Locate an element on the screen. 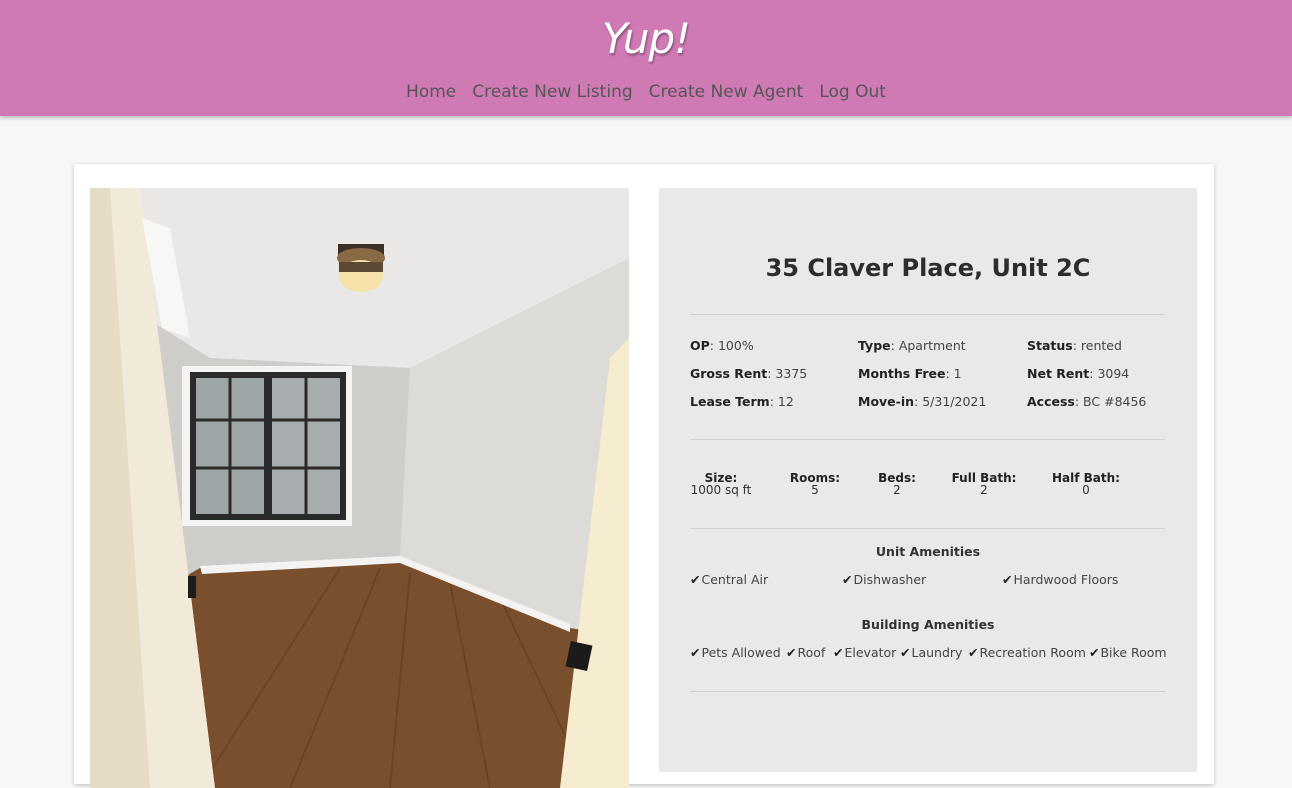  field-type: Type: Apartment is located at coordinates (912, 345).